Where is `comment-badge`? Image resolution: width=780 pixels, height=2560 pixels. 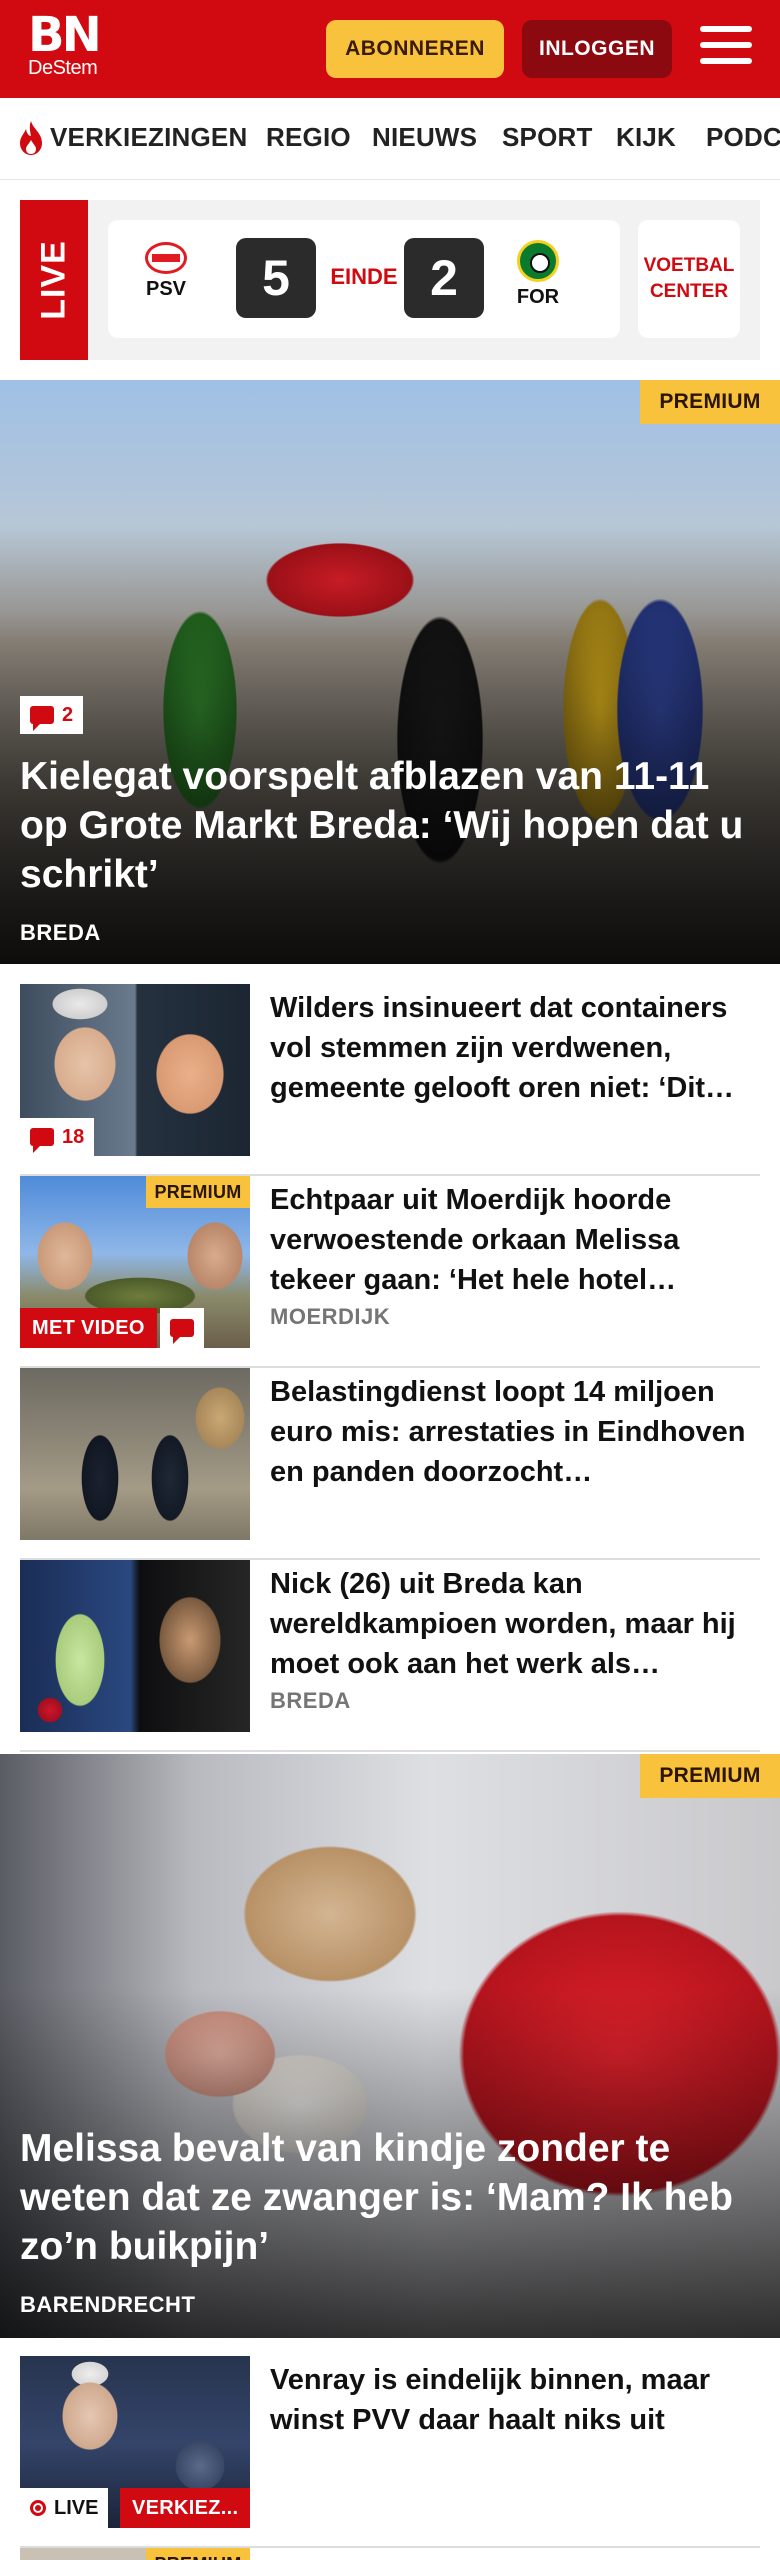
comment-badge is located at coordinates (182, 1328).